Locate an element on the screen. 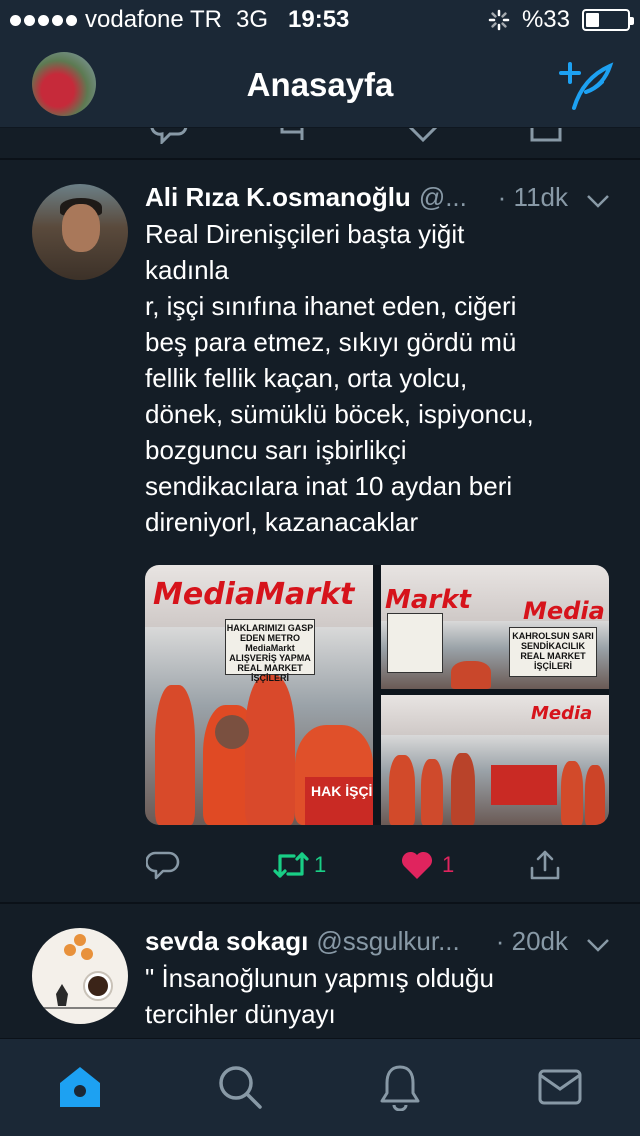 Image resolution: width=640 pixels, height=1136 pixels. navigation-bar: Anasayfa is located at coordinates (320, 84).